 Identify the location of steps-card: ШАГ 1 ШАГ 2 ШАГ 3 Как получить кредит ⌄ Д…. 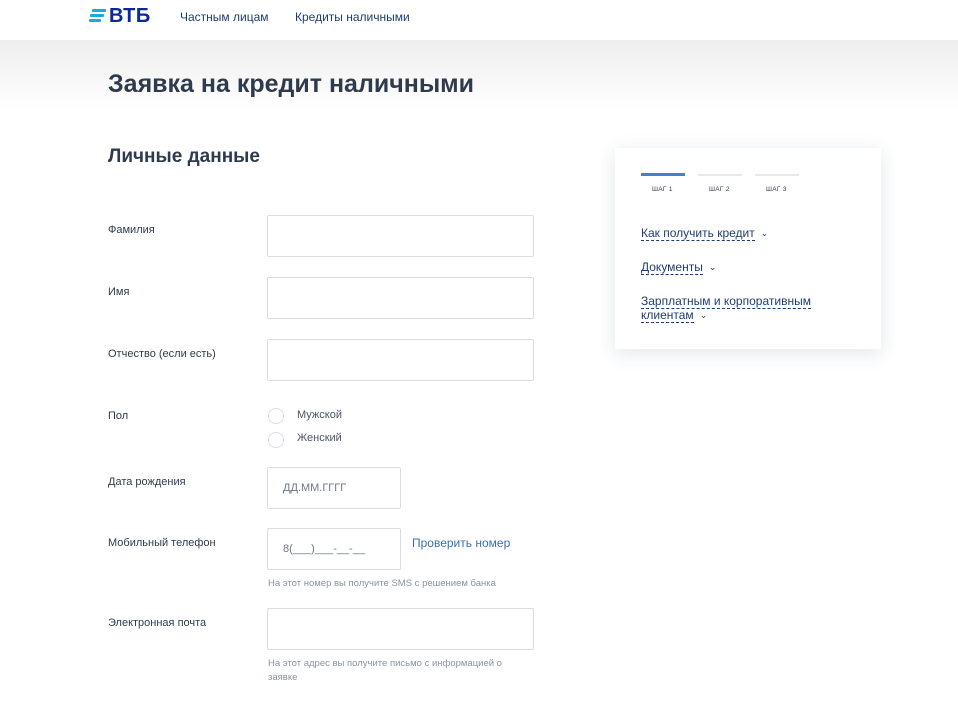
(748, 248).